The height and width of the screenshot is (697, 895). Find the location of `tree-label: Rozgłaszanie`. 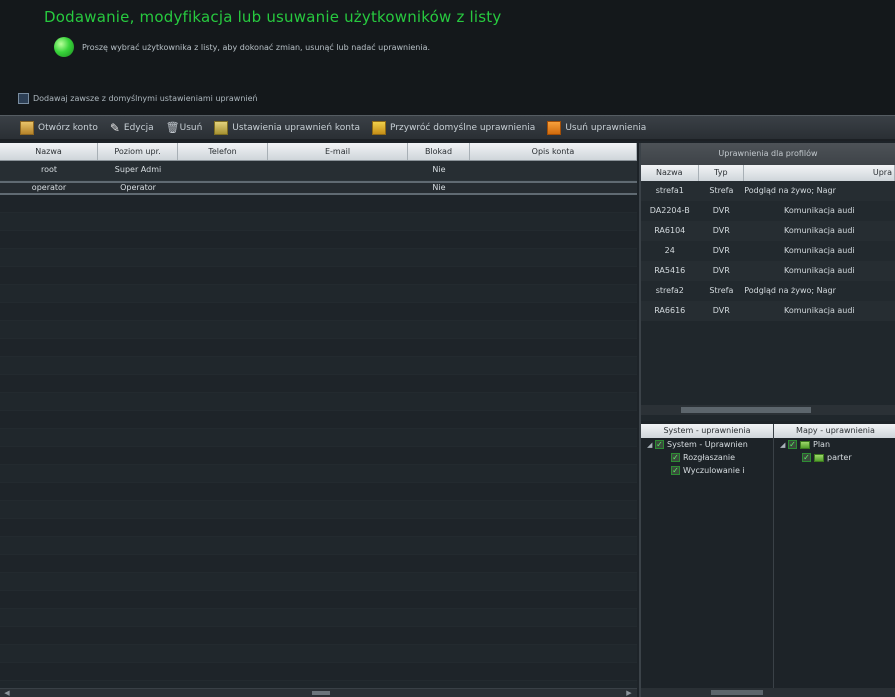

tree-label: Rozgłaszanie is located at coordinates (709, 457).